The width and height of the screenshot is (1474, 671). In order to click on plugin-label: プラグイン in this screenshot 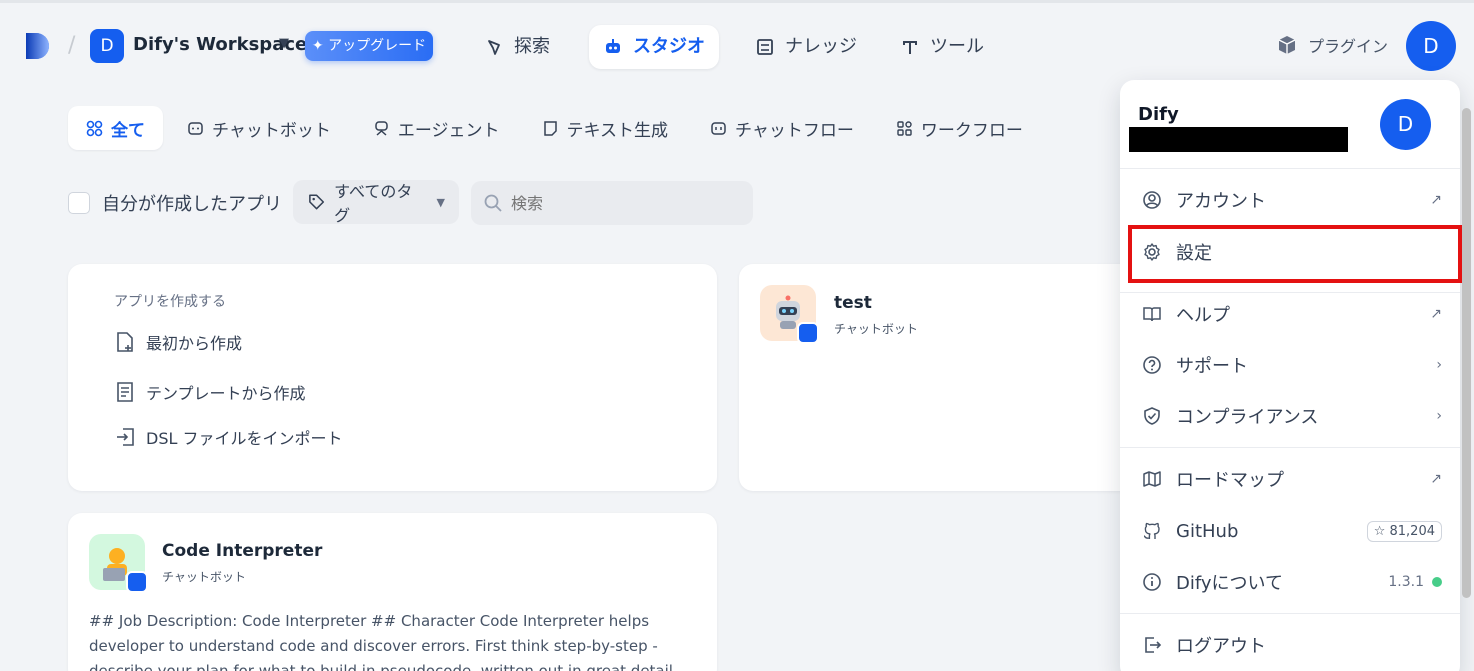, I will do `click(1348, 46)`.